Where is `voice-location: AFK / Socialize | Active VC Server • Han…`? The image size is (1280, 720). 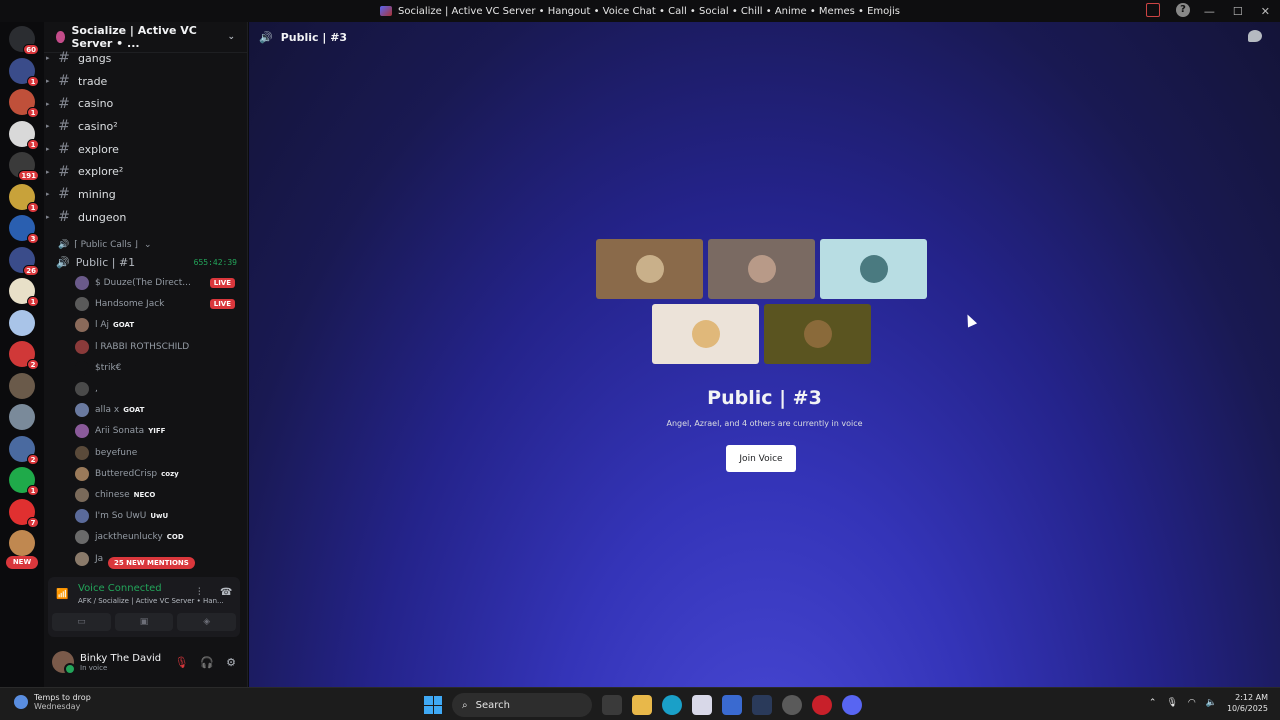 voice-location: AFK / Socialize | Active VC Server • Han… is located at coordinates (151, 601).